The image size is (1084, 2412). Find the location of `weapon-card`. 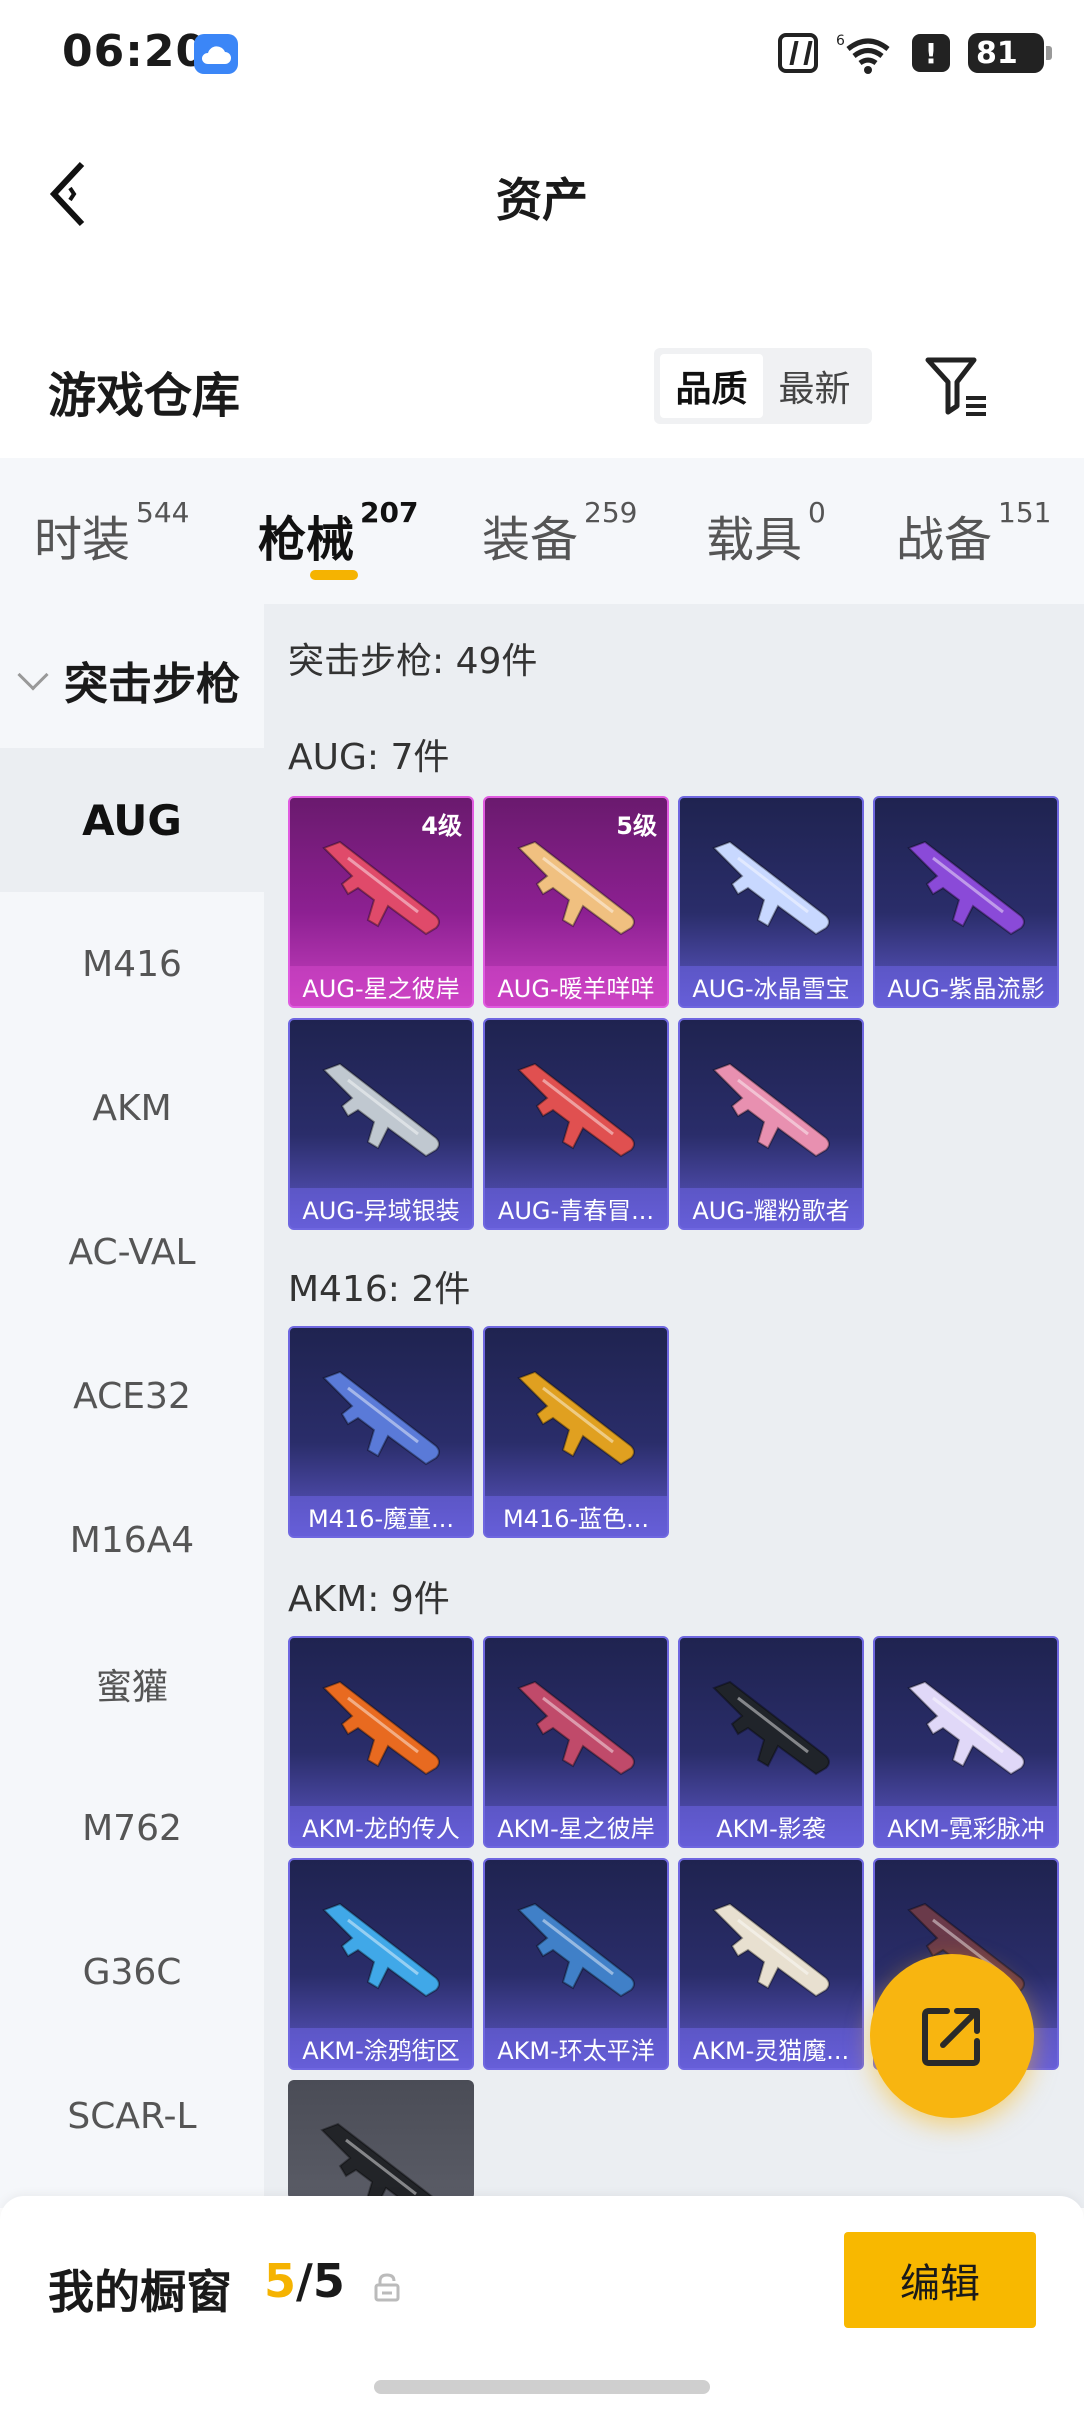

weapon-card is located at coordinates (381, 2140).